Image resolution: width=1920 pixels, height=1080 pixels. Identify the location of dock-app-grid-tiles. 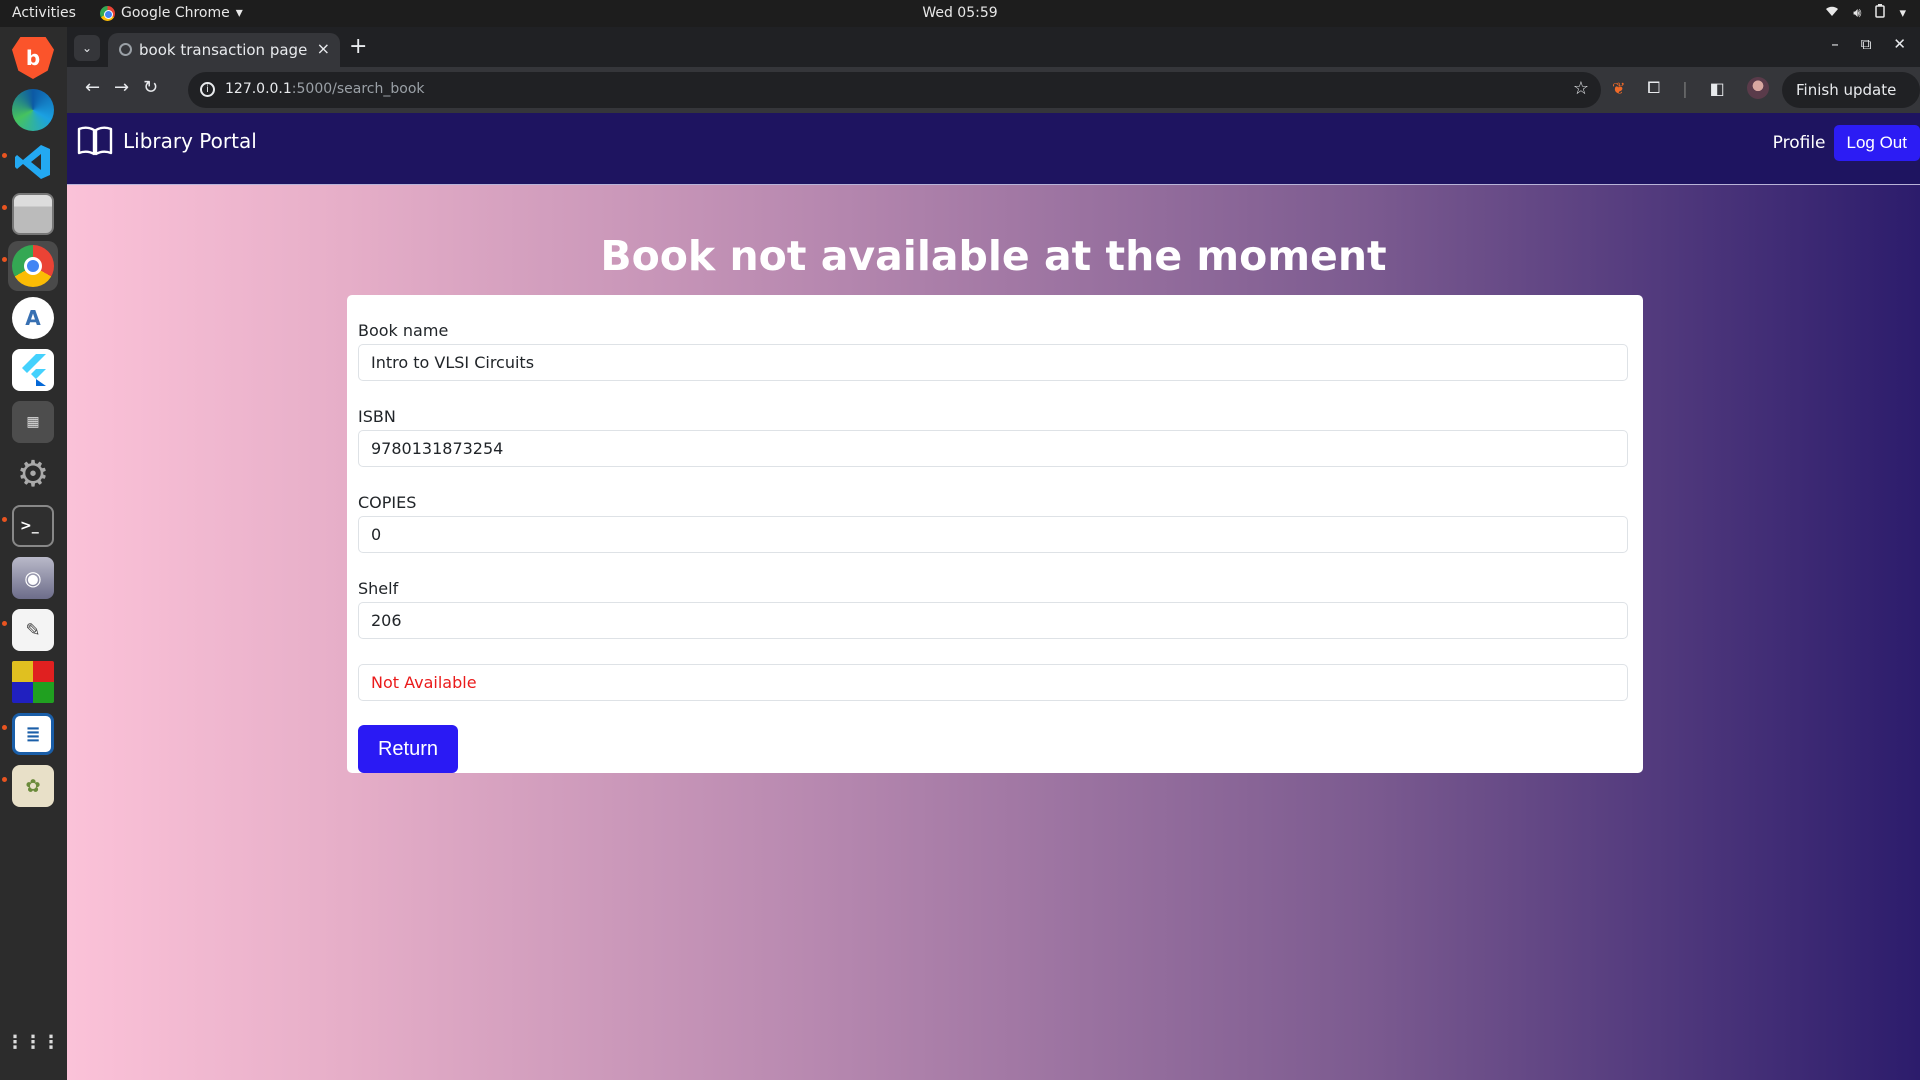
(33, 682).